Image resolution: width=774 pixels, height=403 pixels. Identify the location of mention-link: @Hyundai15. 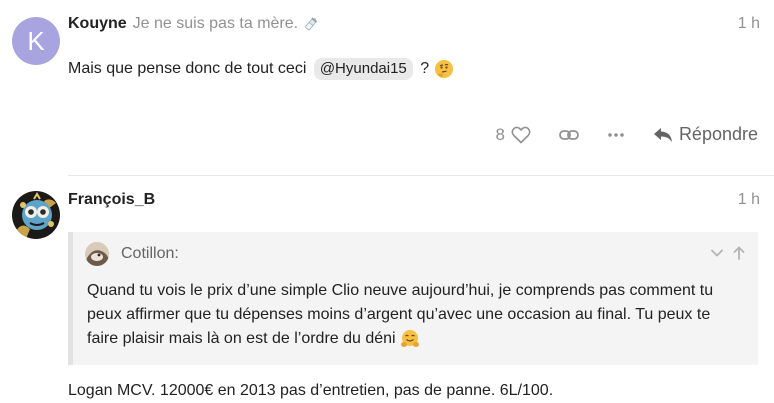
(363, 69).